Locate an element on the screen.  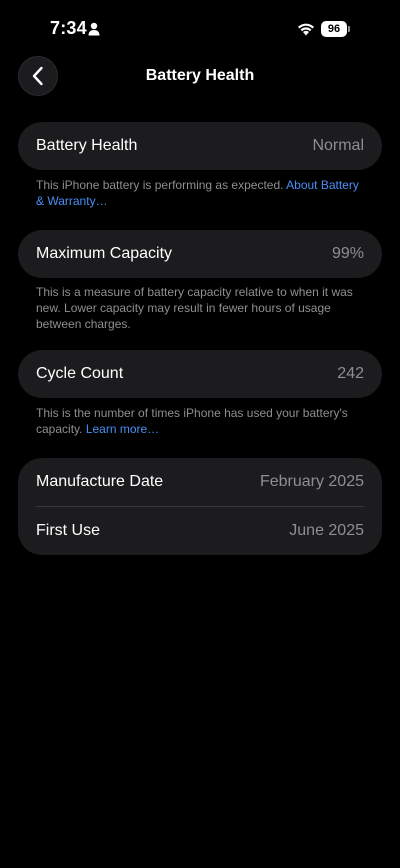
cycle-count-card: Cycle Count 242 is located at coordinates (200, 374).